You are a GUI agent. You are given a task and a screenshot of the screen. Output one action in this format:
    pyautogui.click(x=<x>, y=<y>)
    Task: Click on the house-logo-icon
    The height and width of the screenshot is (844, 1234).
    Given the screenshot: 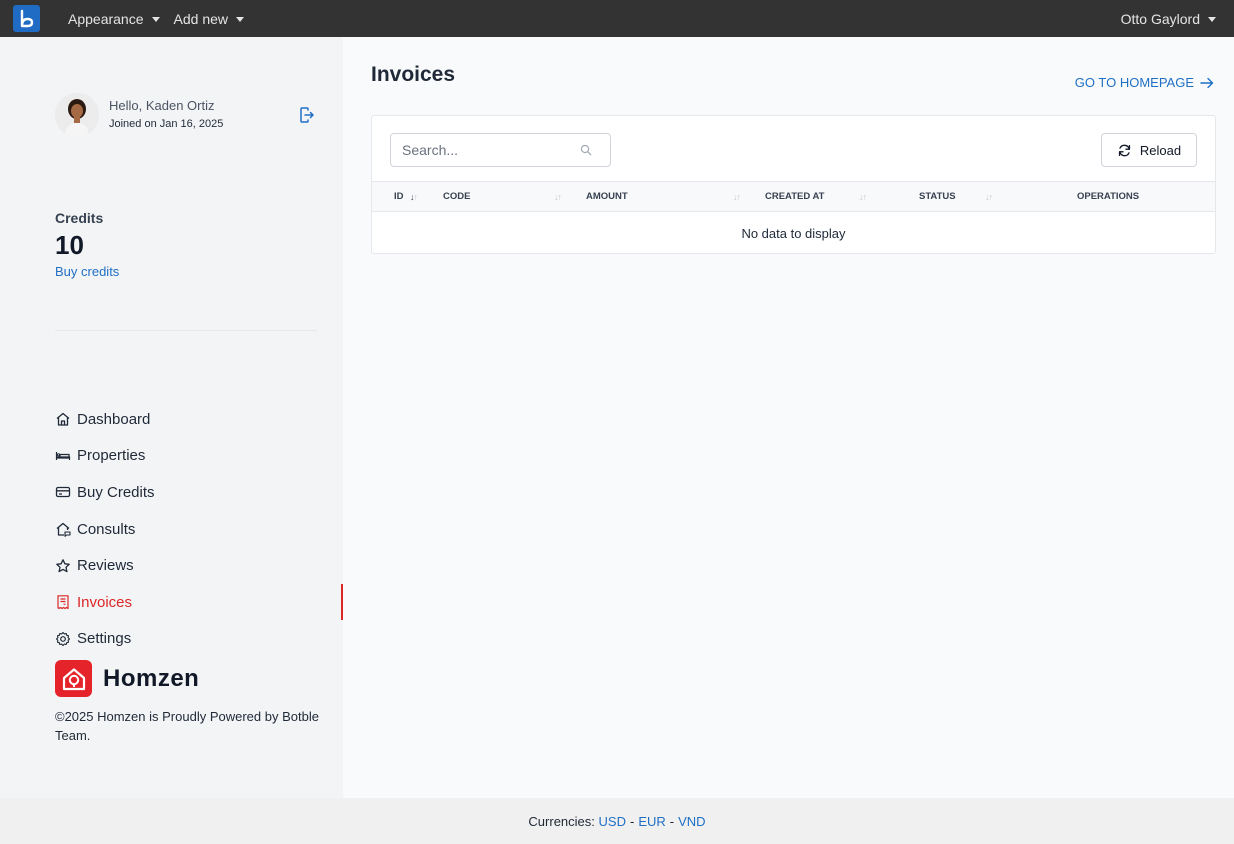 What is the action you would take?
    pyautogui.click(x=73, y=678)
    